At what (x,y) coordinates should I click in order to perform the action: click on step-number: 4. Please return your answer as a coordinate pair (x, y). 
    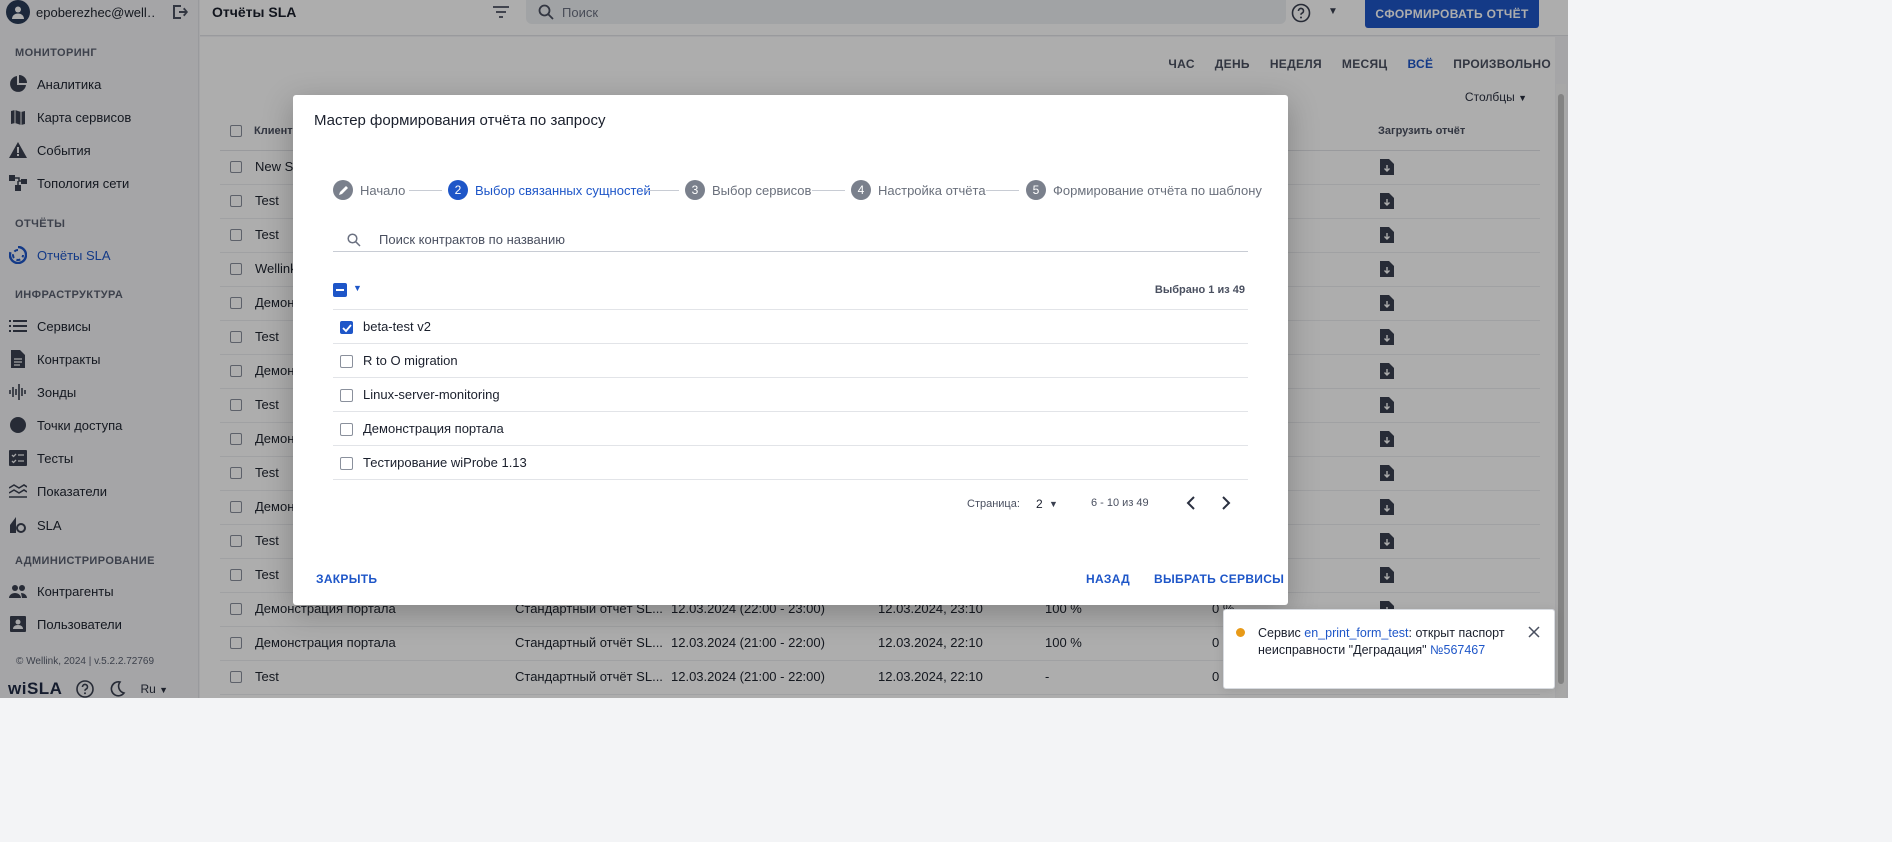
    Looking at the image, I should click on (861, 190).